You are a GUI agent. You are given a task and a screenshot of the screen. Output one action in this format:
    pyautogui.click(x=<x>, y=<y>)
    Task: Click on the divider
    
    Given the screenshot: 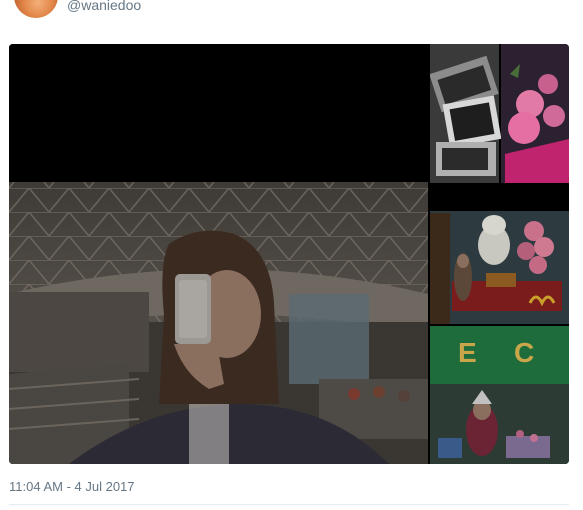 What is the action you would take?
    pyautogui.click(x=289, y=504)
    